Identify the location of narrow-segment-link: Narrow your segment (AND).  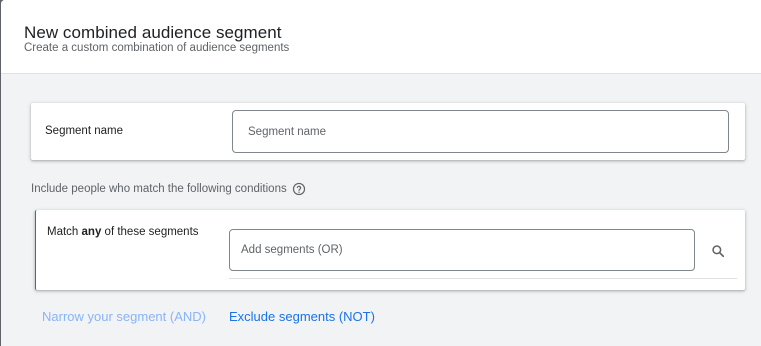
(124, 316).